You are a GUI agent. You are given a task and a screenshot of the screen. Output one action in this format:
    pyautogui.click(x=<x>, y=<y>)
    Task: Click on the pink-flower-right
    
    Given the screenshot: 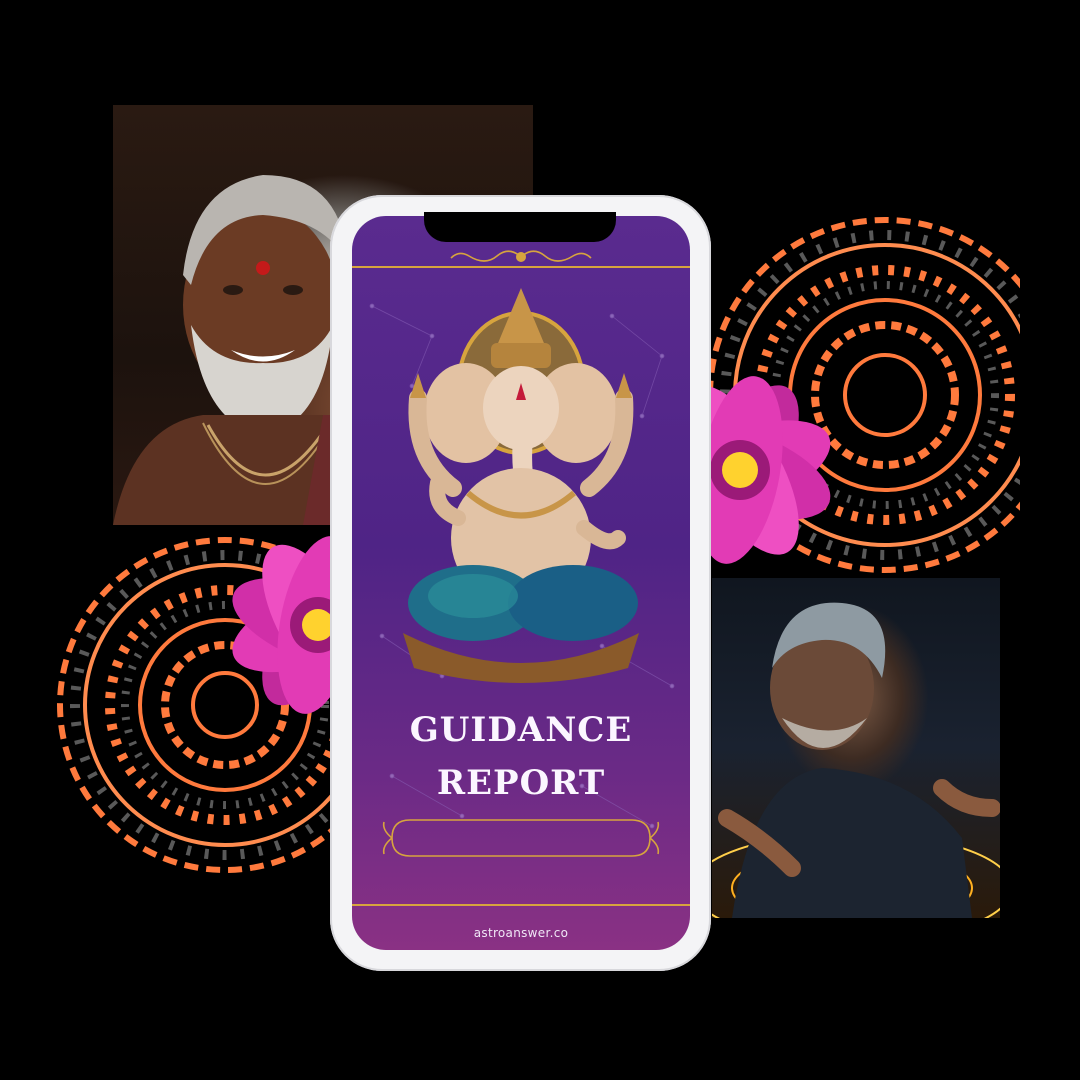 What is the action you would take?
    pyautogui.click(x=765, y=470)
    